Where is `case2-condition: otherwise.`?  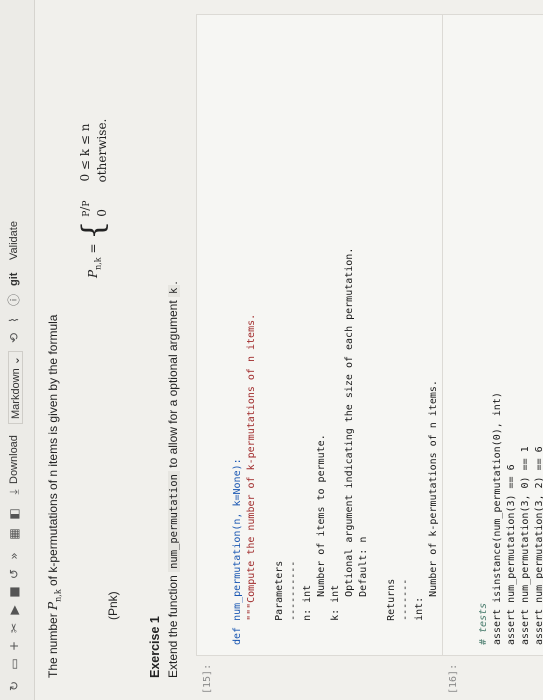 case2-condition: otherwise. is located at coordinates (101, 150).